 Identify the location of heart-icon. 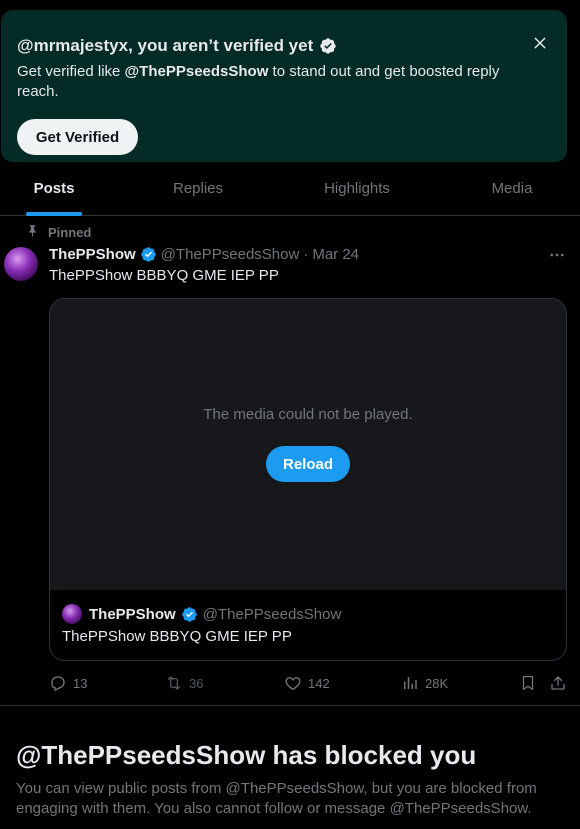
(293, 683).